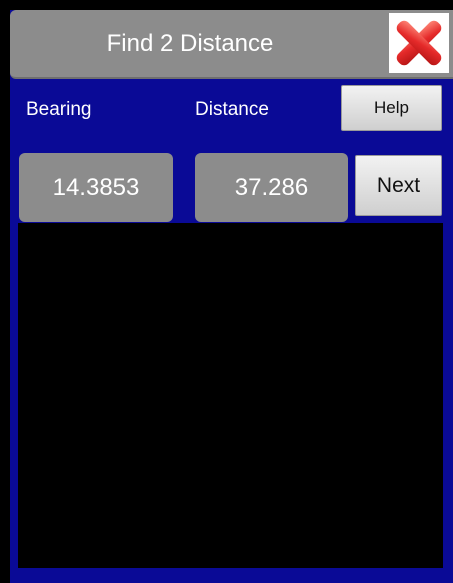 The height and width of the screenshot is (583, 453). Describe the element at coordinates (271, 187) in the screenshot. I see `distance-value-field: 37.286` at that location.